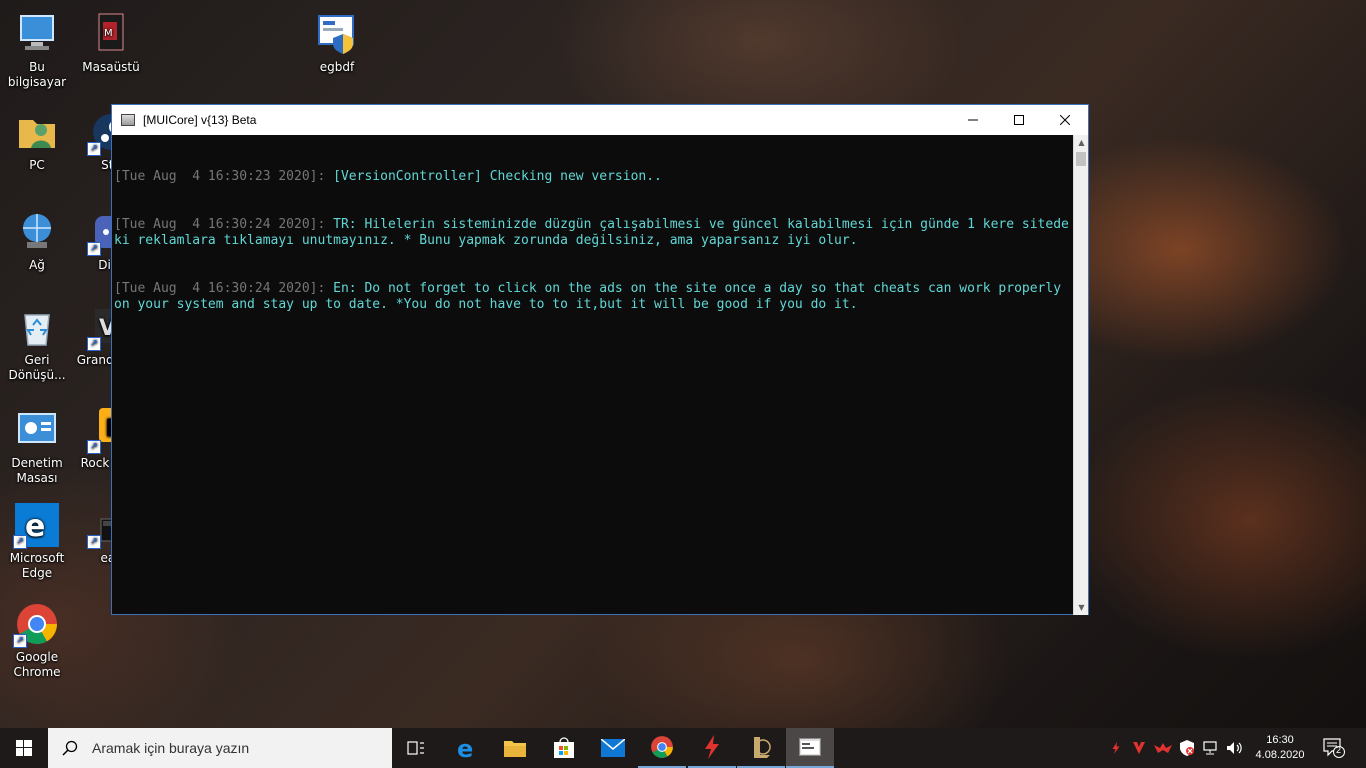  Describe the element at coordinates (37, 327) in the screenshot. I see `recycle-bin-icon` at that location.